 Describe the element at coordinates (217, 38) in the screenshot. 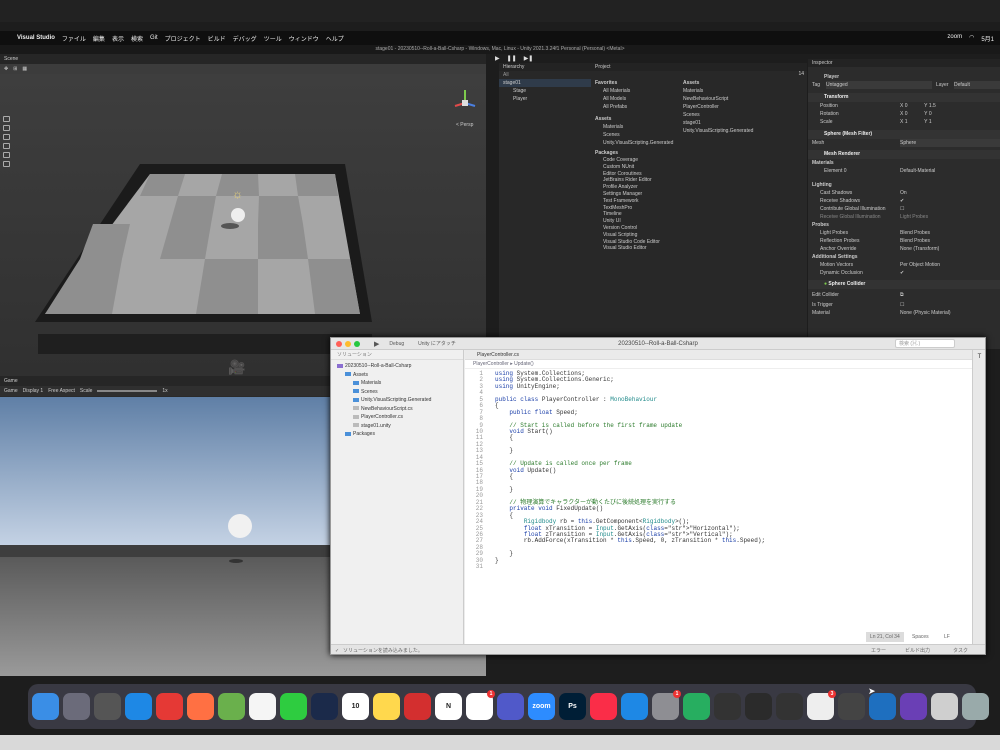

I see `menu-build: ビルド` at that location.